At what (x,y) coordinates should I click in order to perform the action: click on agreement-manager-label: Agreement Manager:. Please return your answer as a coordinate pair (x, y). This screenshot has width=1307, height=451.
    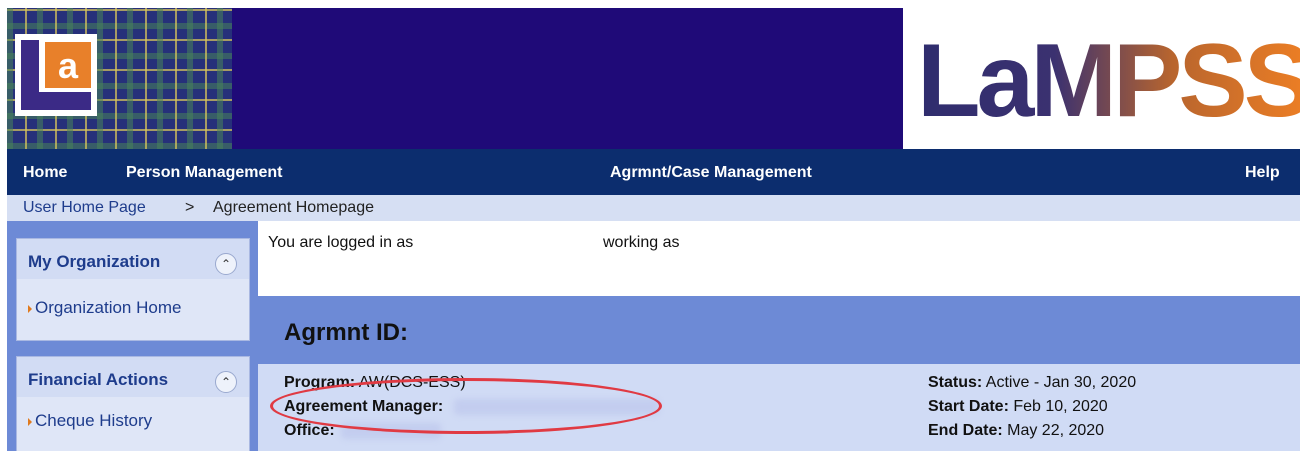
    Looking at the image, I should click on (364, 406).